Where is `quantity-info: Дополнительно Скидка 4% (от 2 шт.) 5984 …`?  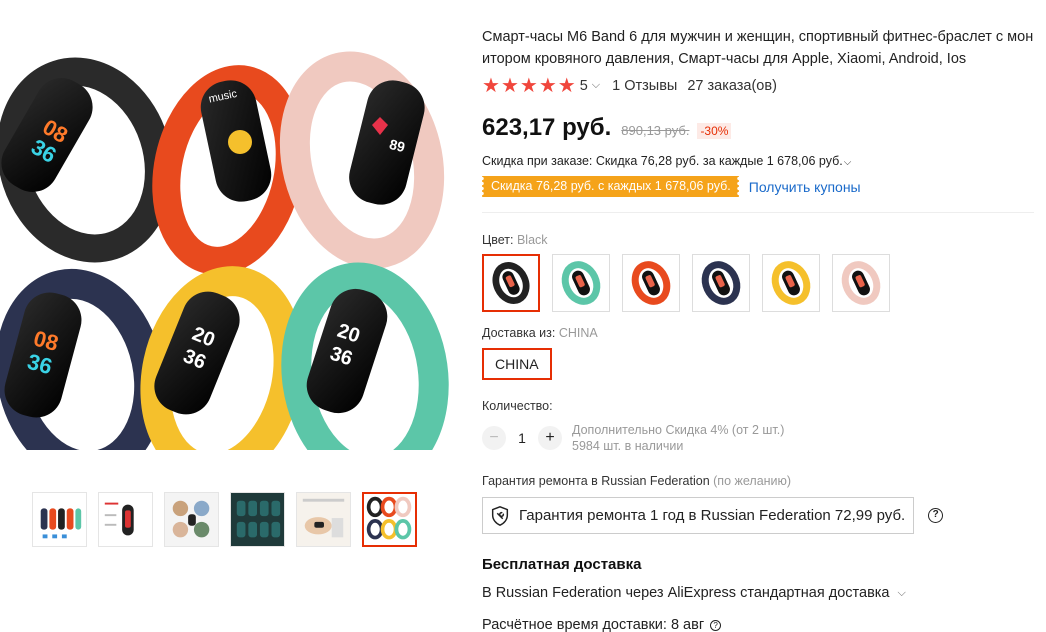 quantity-info: Дополнительно Скидка 4% (от 2 шт.) 5984 … is located at coordinates (678, 438).